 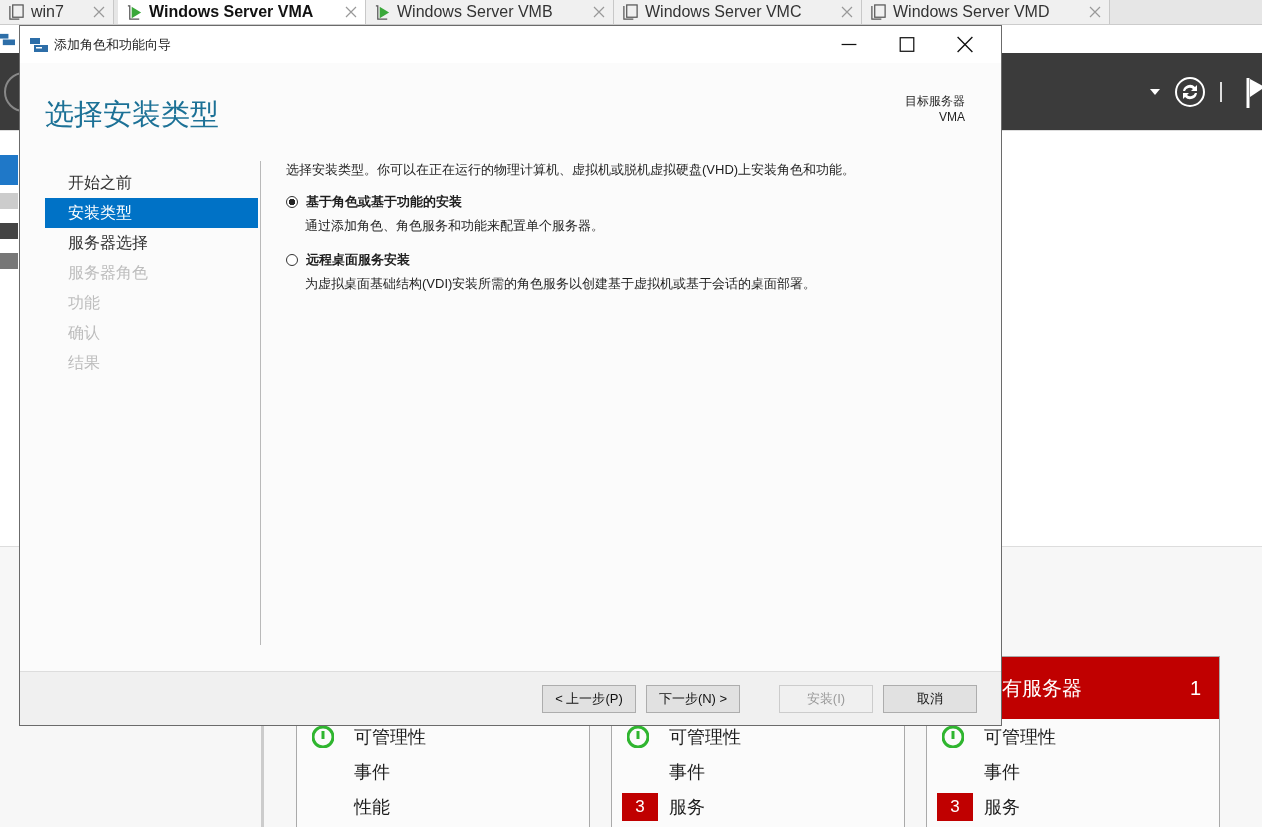 What do you see at coordinates (151, 183) in the screenshot?
I see `wizard-step: 开始之前` at bounding box center [151, 183].